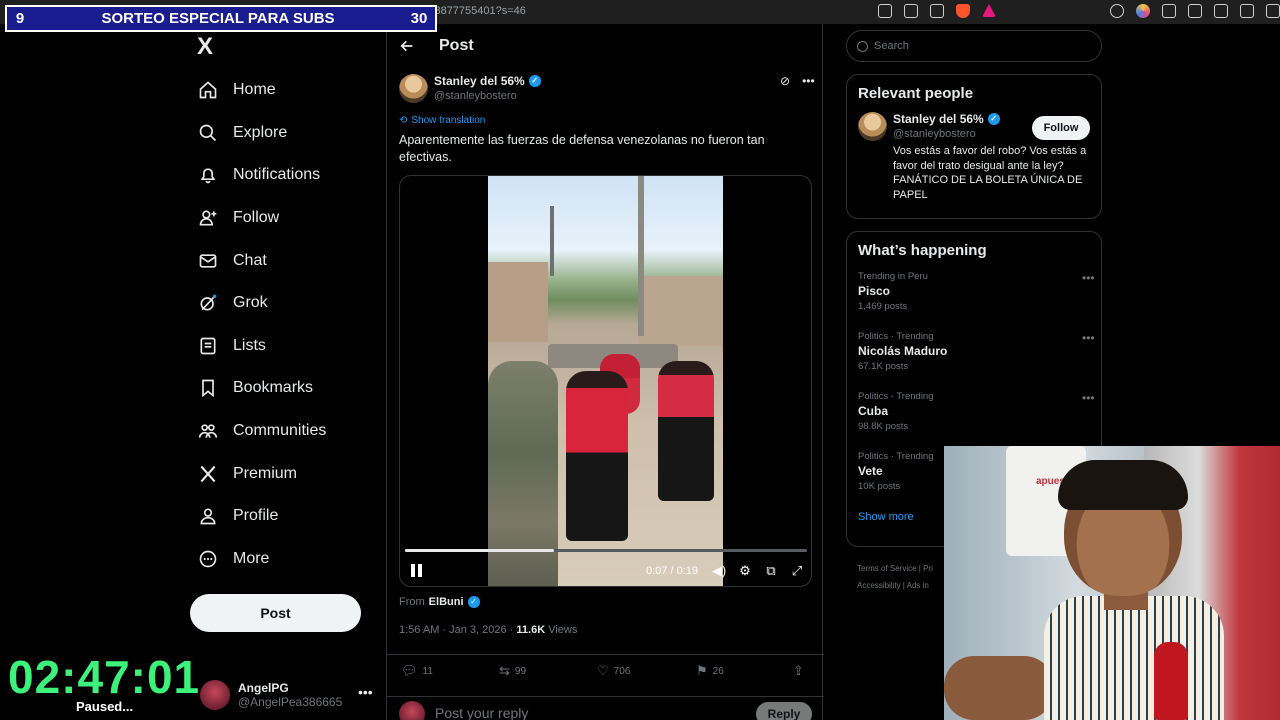  Describe the element at coordinates (1273, 11) in the screenshot. I see `leo-icon` at that location.